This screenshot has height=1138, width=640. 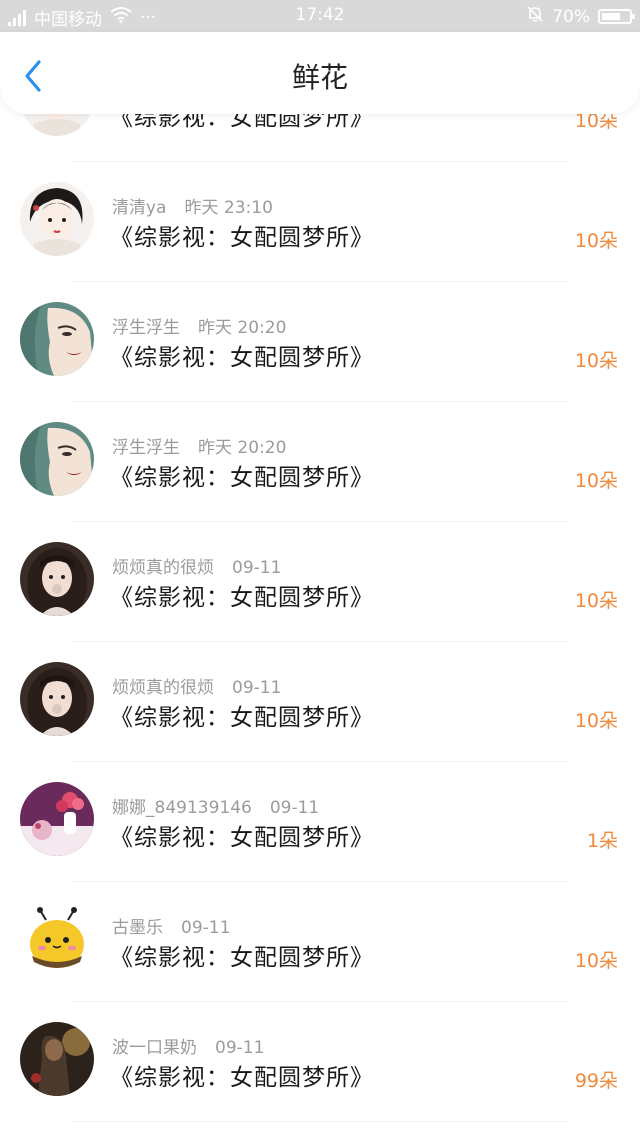 I want to click on mute-bell-icon, so click(x=535, y=16).